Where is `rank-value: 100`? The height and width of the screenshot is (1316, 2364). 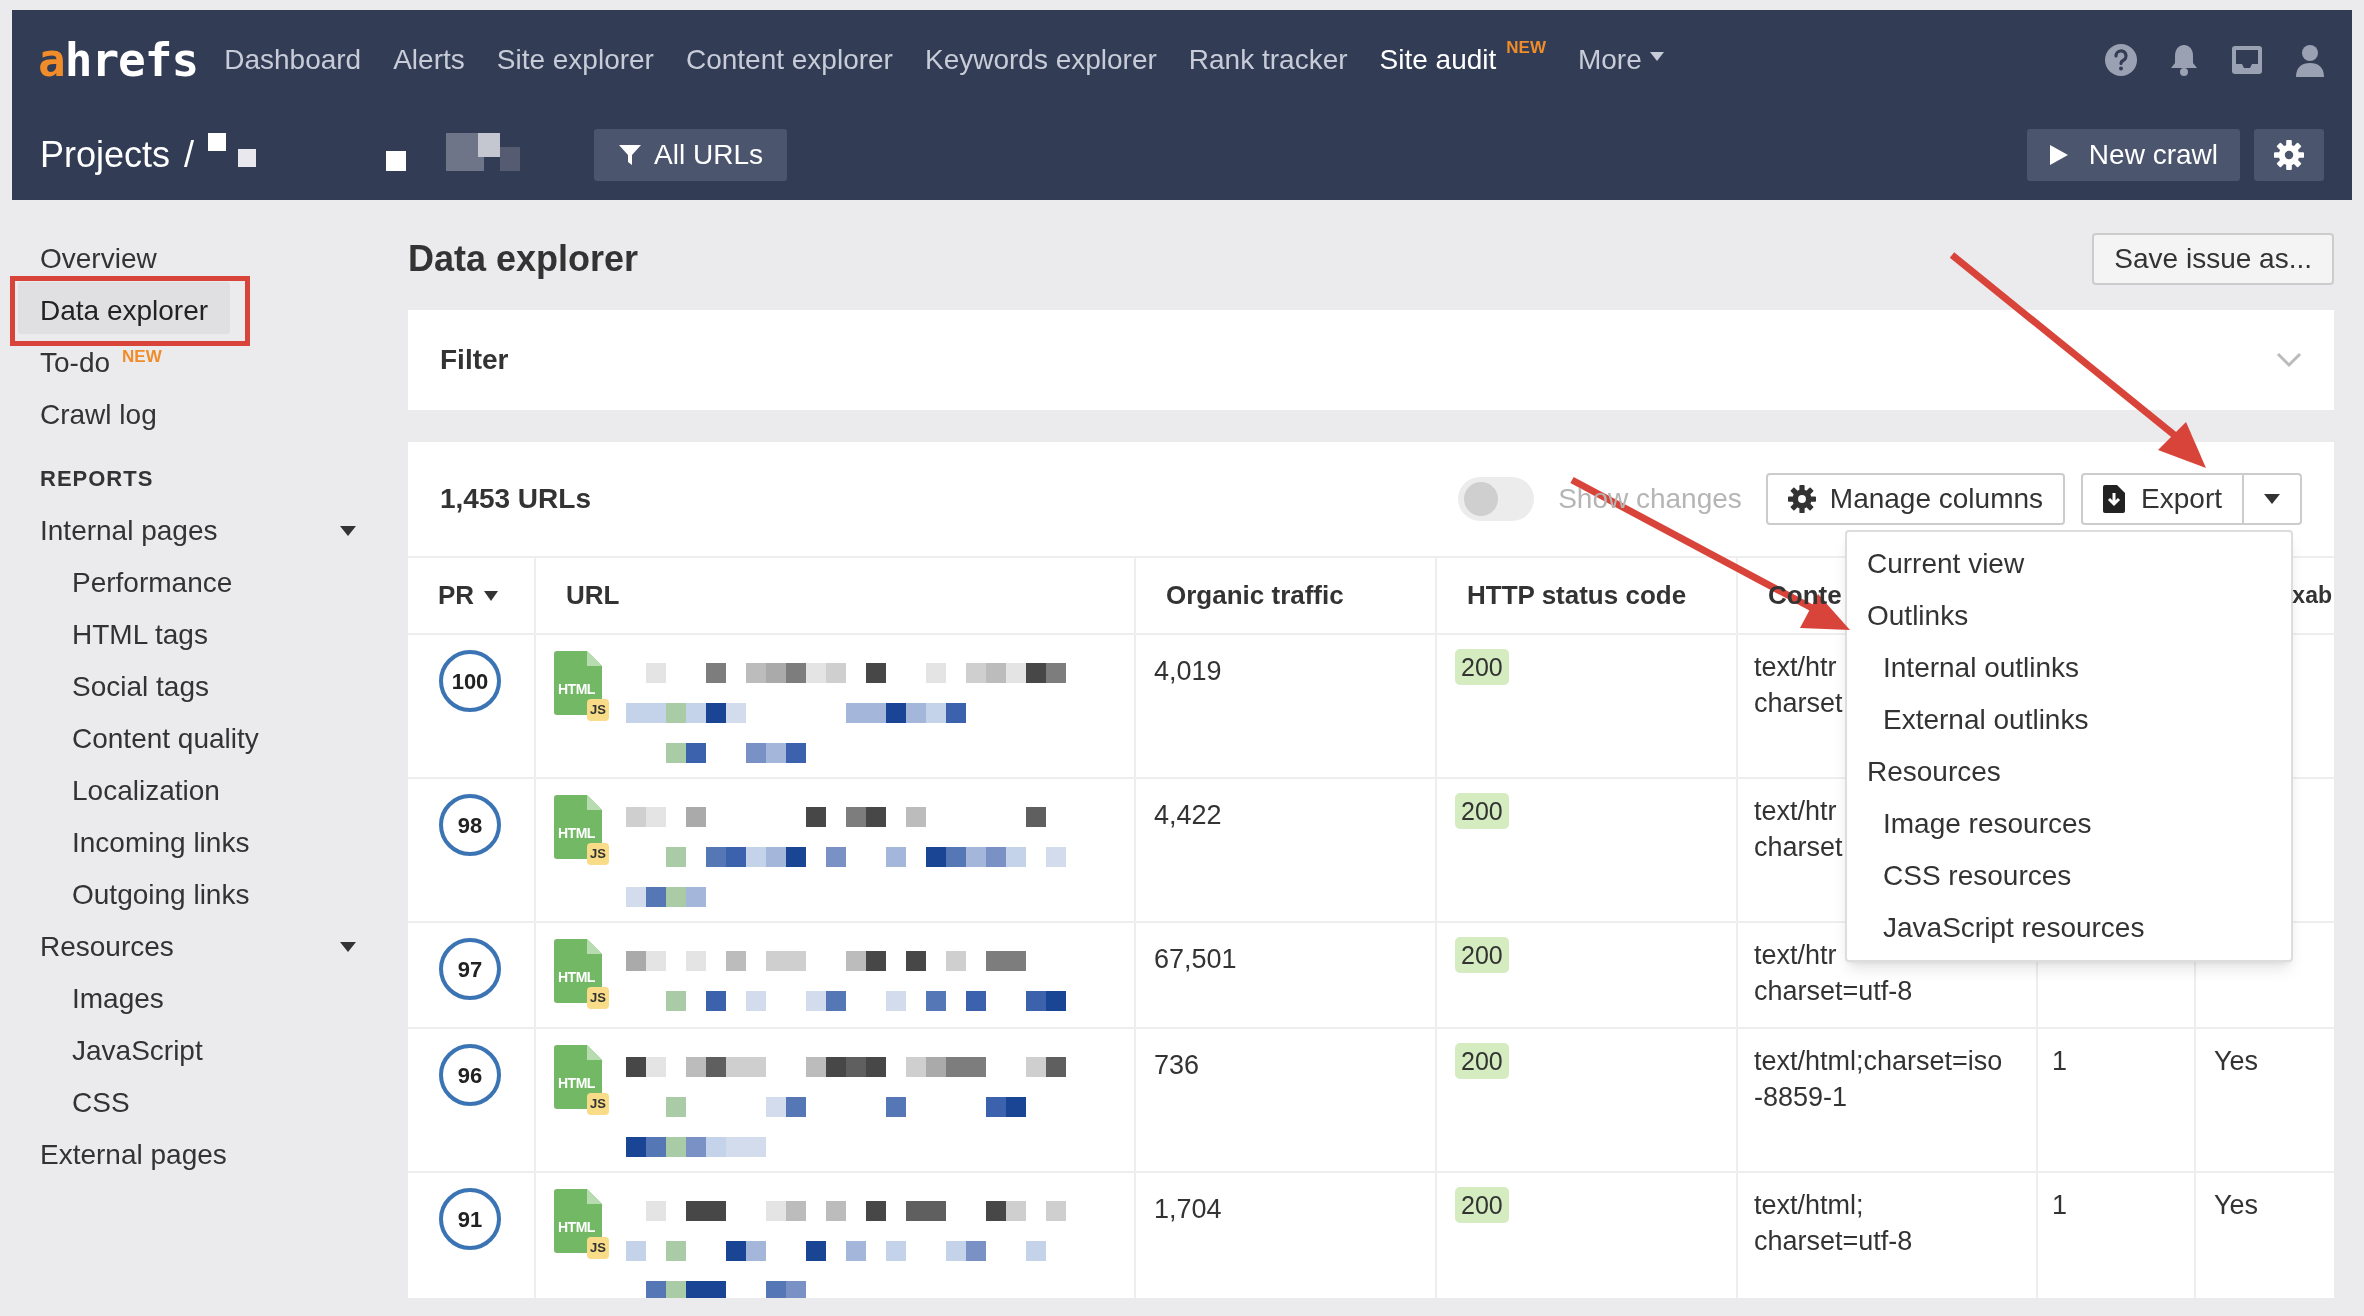
rank-value: 100 is located at coordinates (470, 681).